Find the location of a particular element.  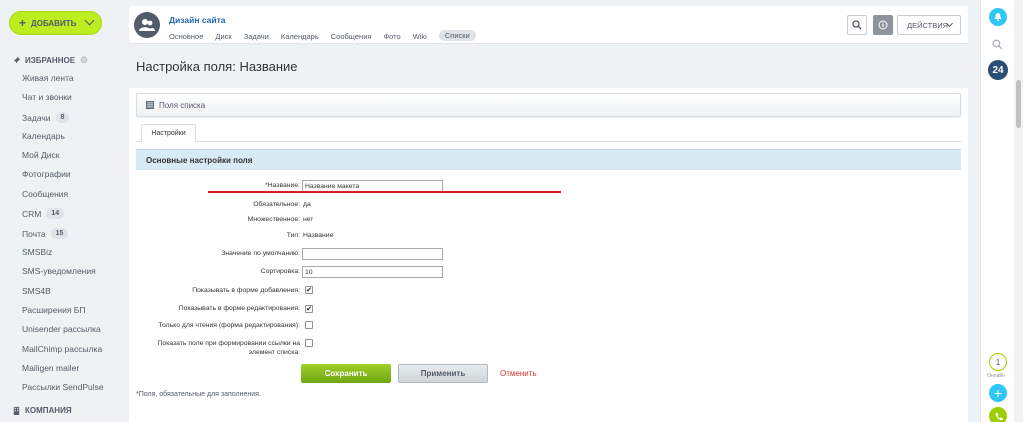

type-label: Тип: is located at coordinates (293, 235).